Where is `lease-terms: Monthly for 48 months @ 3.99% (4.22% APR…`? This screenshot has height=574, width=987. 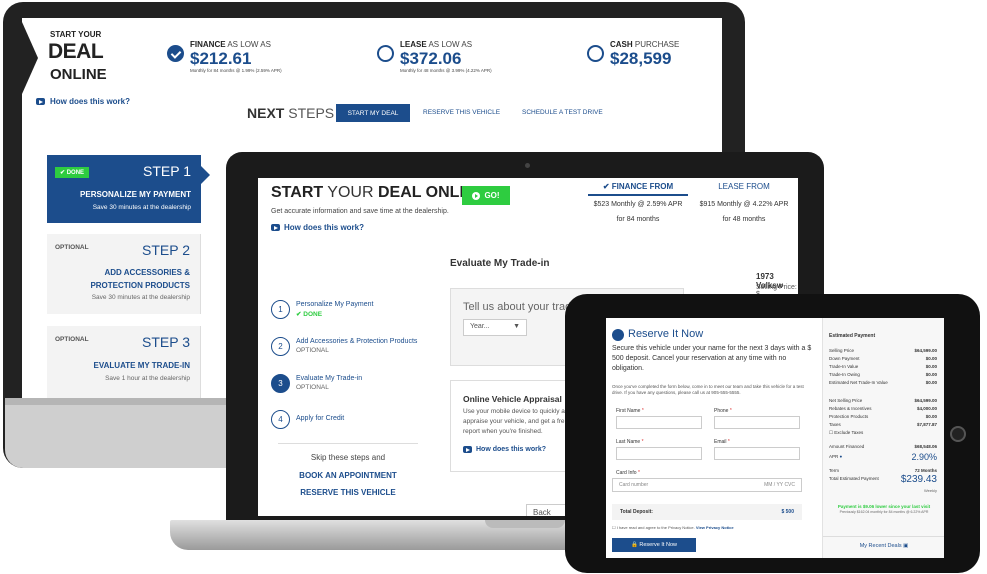
lease-terms: Monthly for 48 months @ 3.99% (4.22% APR… is located at coordinates (446, 70).